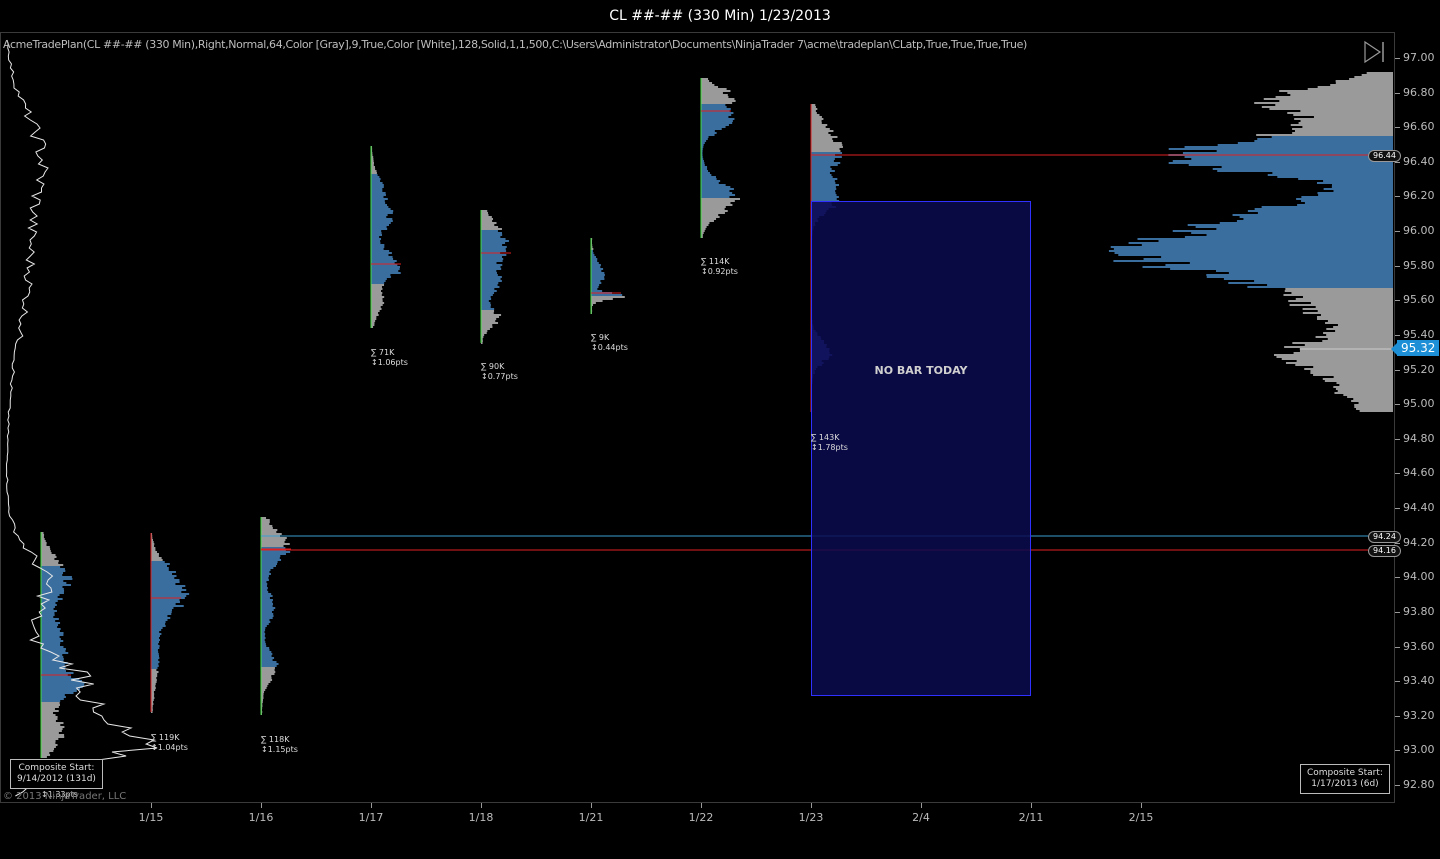 The height and width of the screenshot is (859, 1440). Describe the element at coordinates (1419, 785) in the screenshot. I see `price-label: 92.80` at that location.